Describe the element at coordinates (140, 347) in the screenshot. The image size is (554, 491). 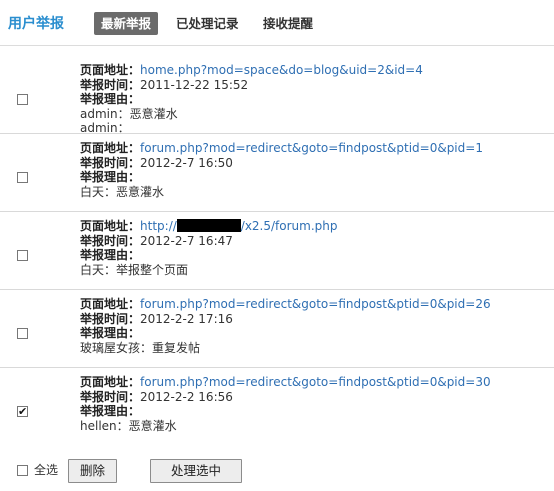
I see `report-reason: 玻璃屋女孩：重复发帖` at that location.